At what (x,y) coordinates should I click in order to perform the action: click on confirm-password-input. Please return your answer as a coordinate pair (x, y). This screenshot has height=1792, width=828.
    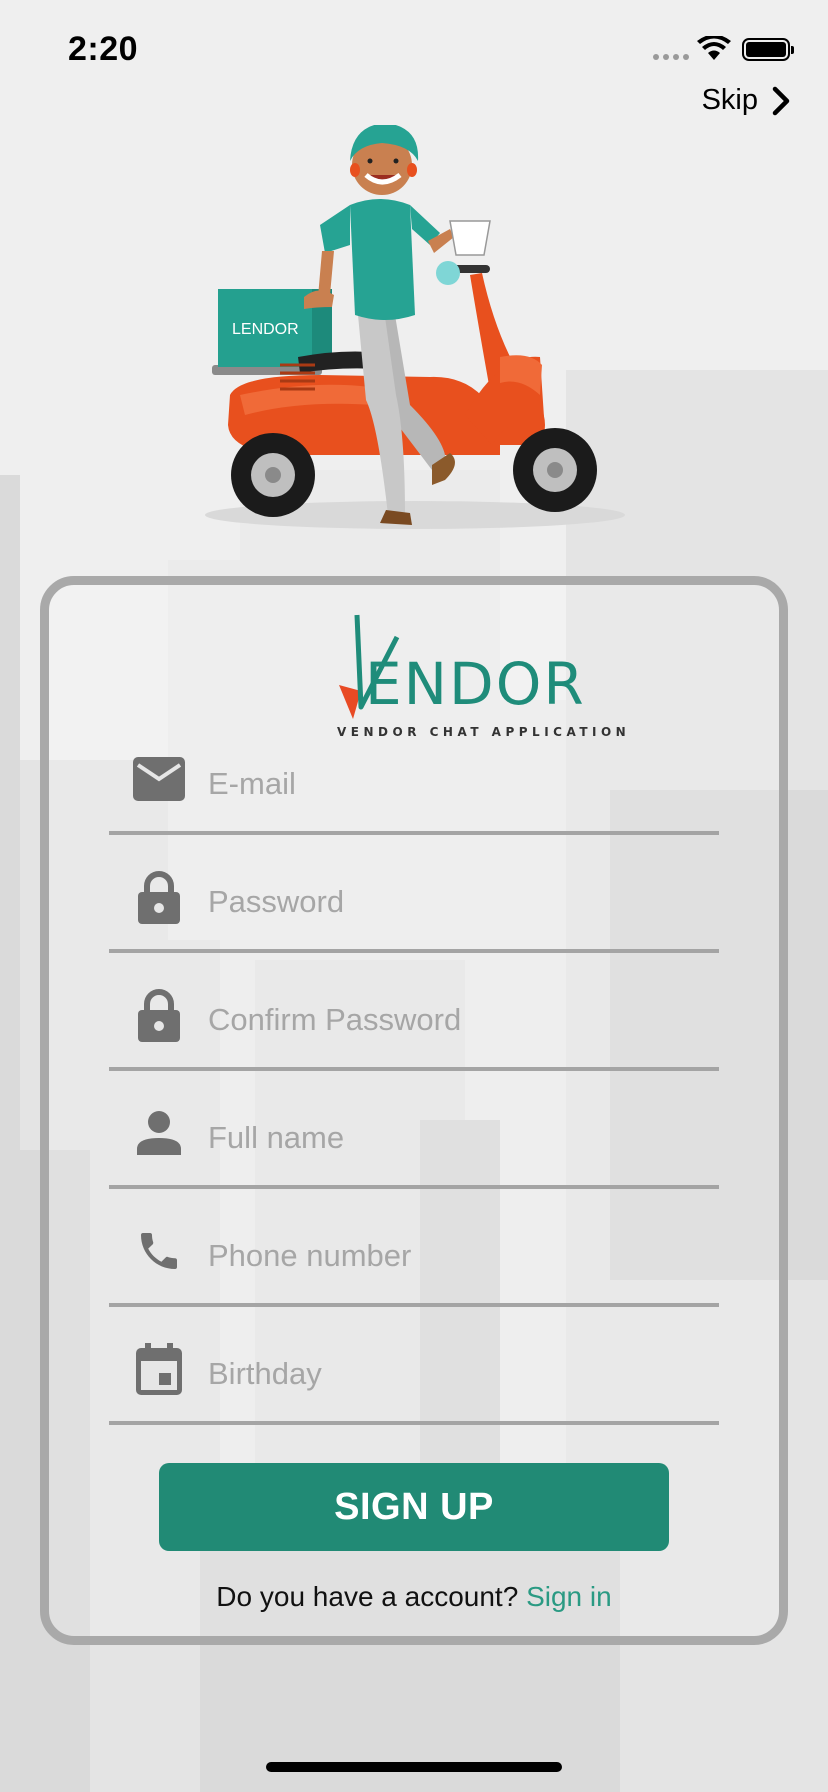
    Looking at the image, I should click on (453, 1020).